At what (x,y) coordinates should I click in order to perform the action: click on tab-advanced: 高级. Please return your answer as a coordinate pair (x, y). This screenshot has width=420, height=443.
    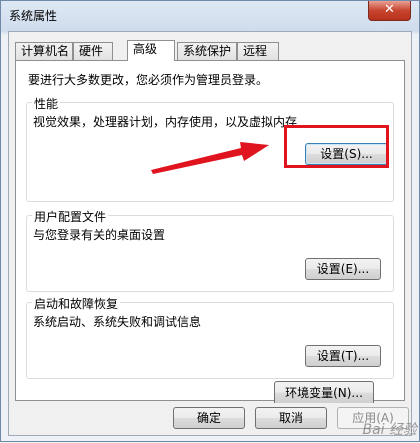
    Looking at the image, I should click on (151, 50).